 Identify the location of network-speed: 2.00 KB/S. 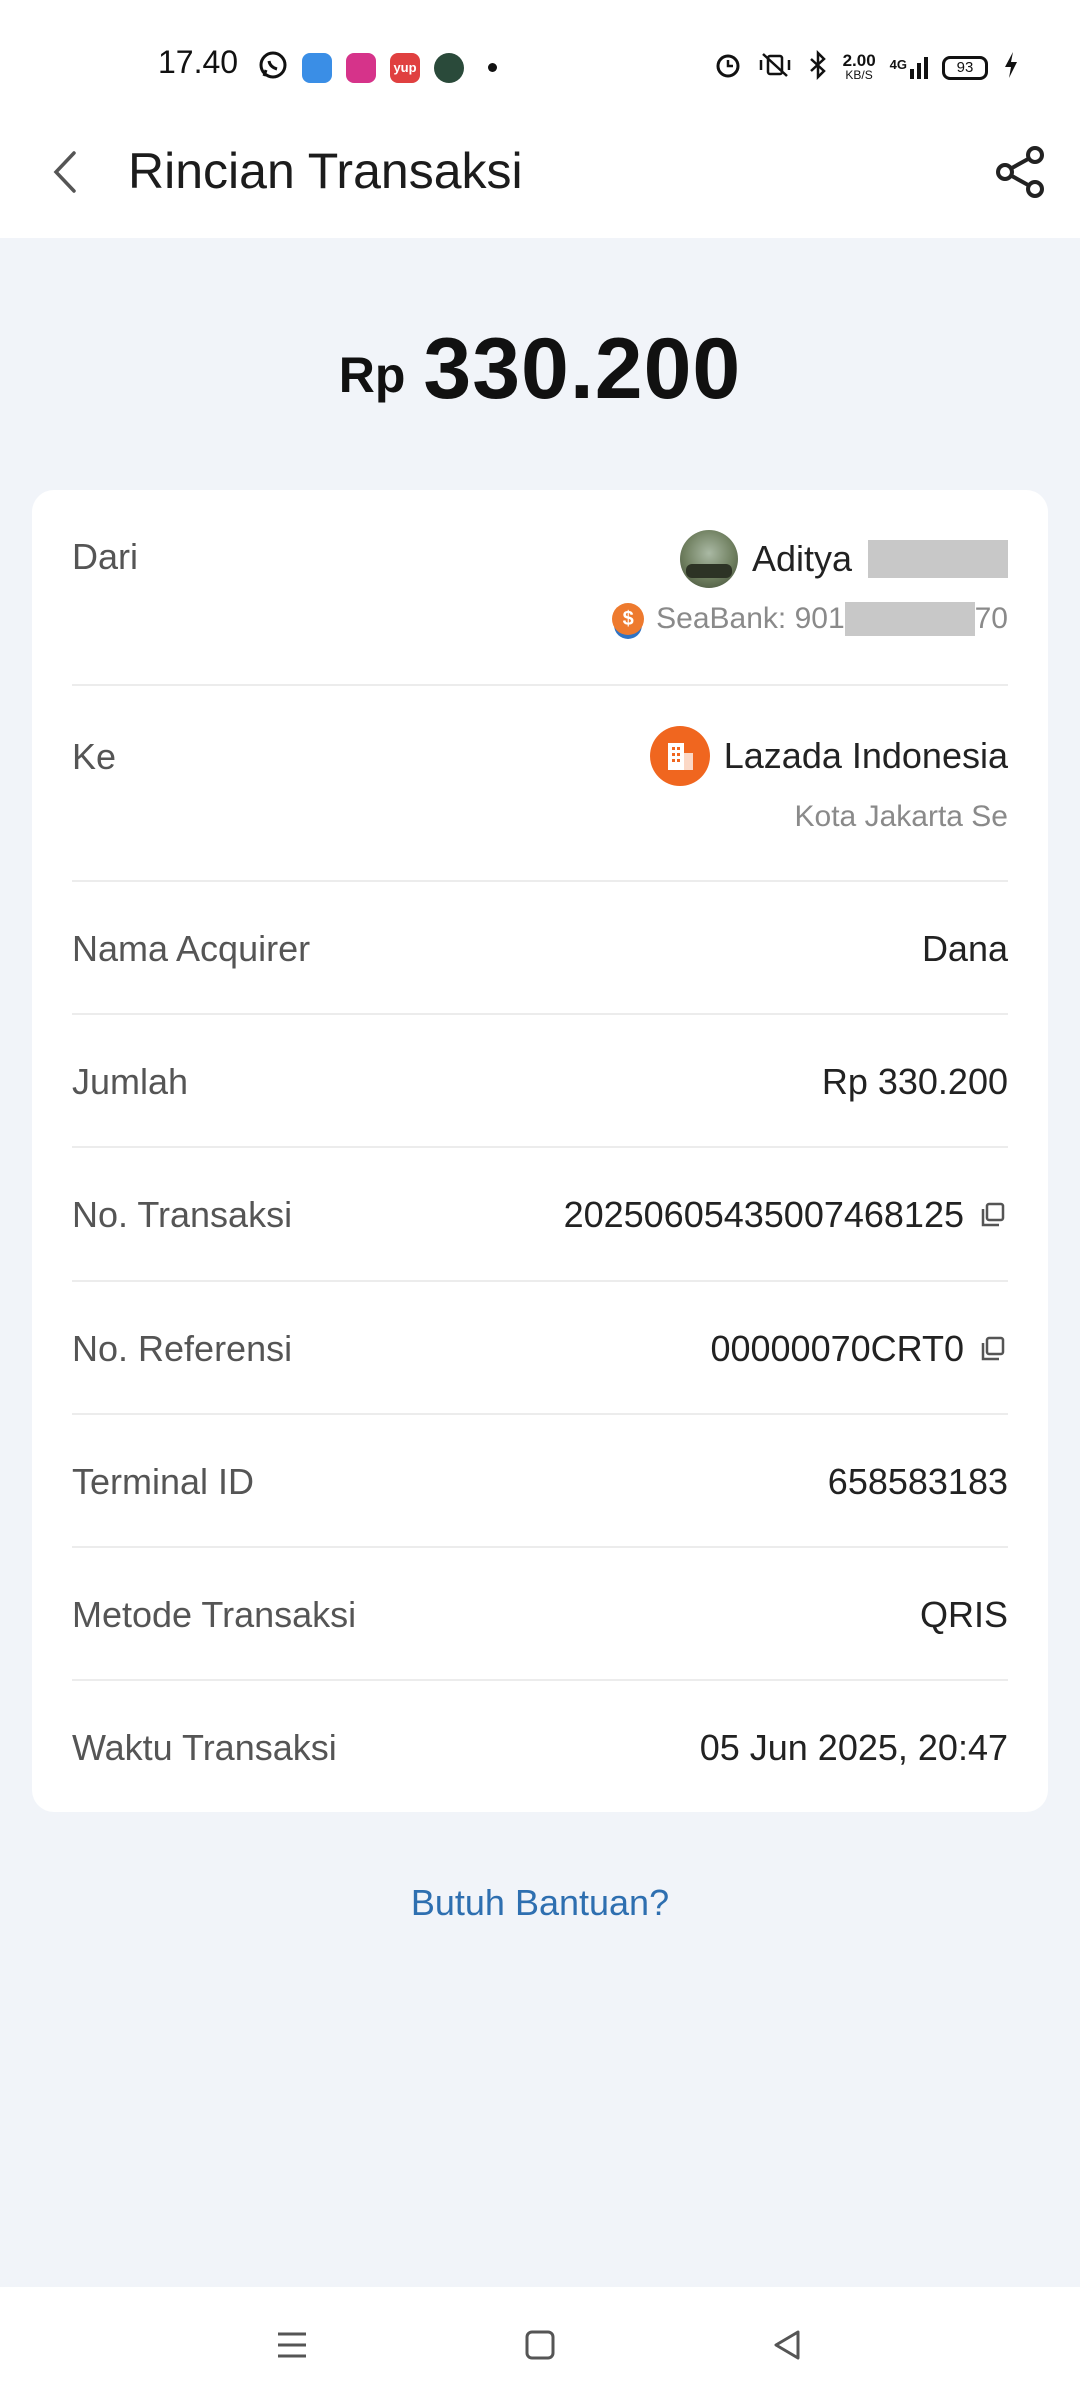
(859, 66).